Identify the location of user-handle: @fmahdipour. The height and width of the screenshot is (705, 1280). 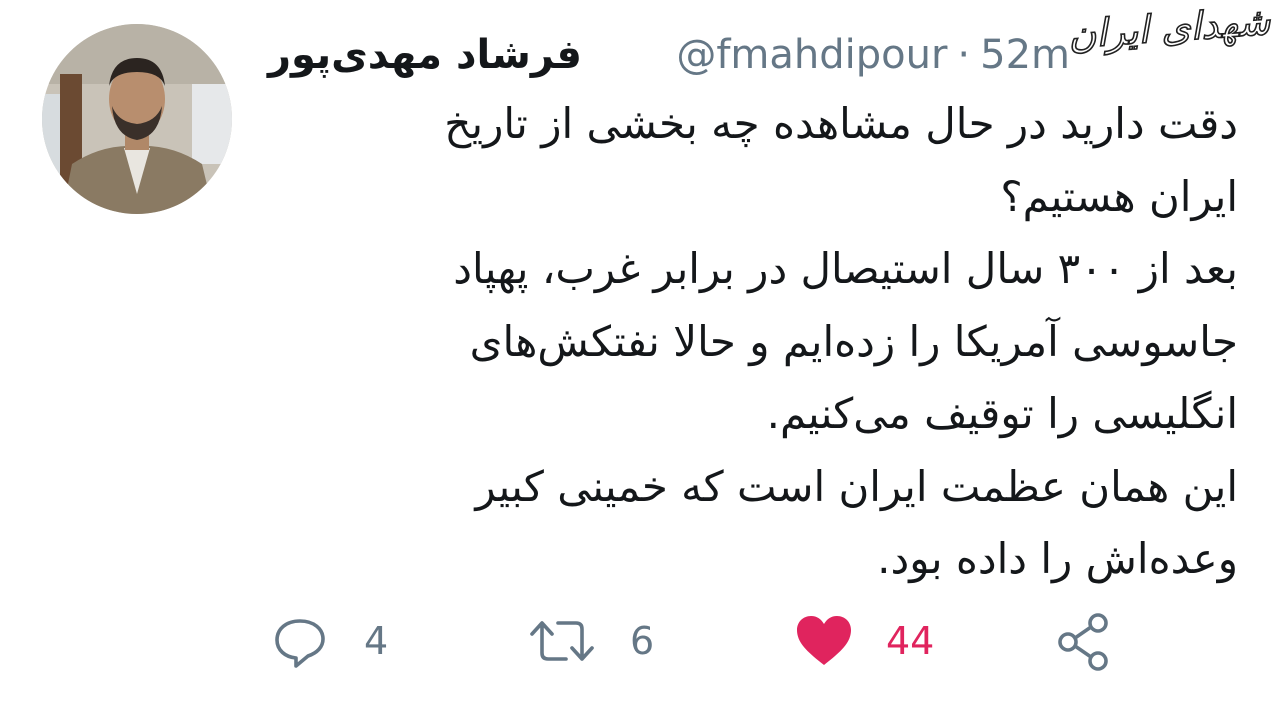
(811, 55).